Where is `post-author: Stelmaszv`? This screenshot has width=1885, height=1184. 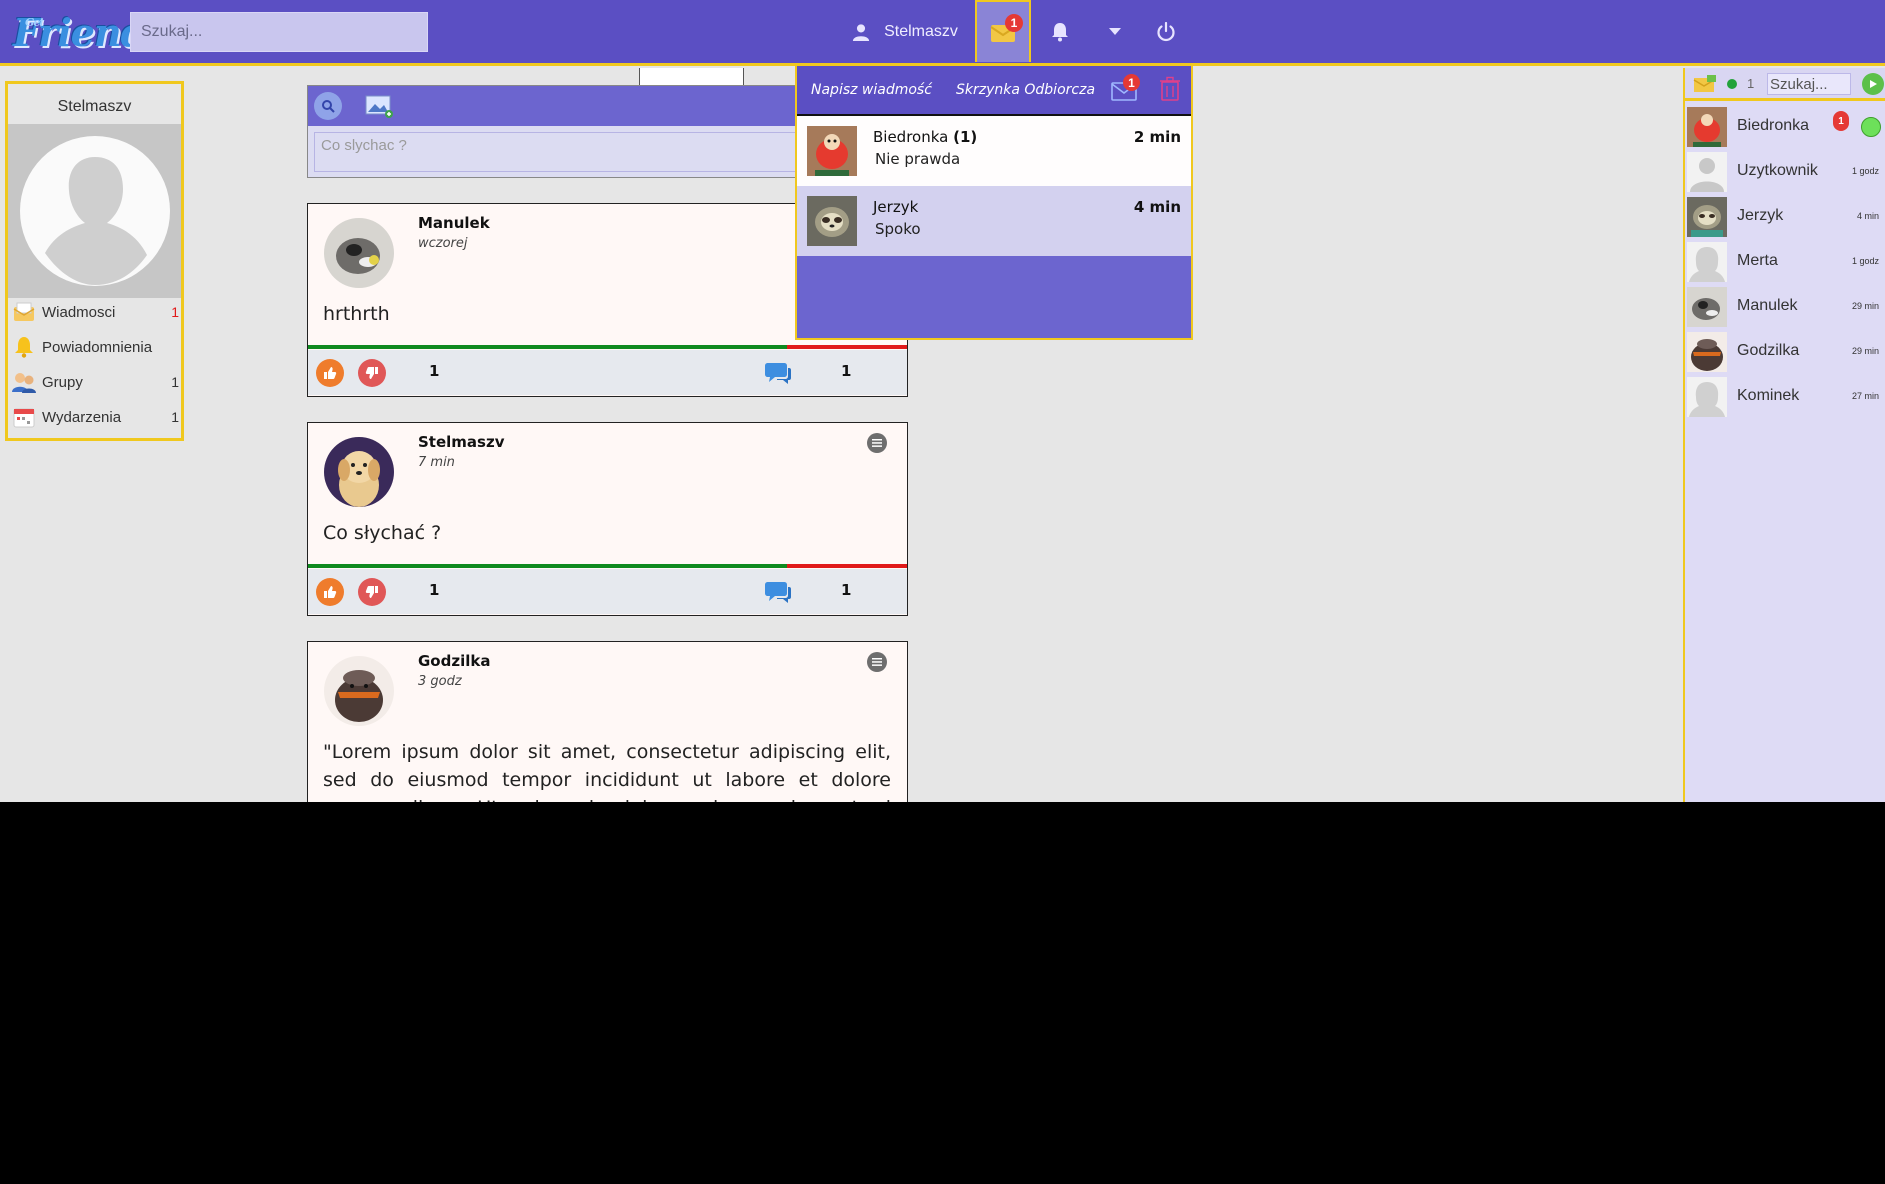
post-author: Stelmaszv is located at coordinates (461, 442).